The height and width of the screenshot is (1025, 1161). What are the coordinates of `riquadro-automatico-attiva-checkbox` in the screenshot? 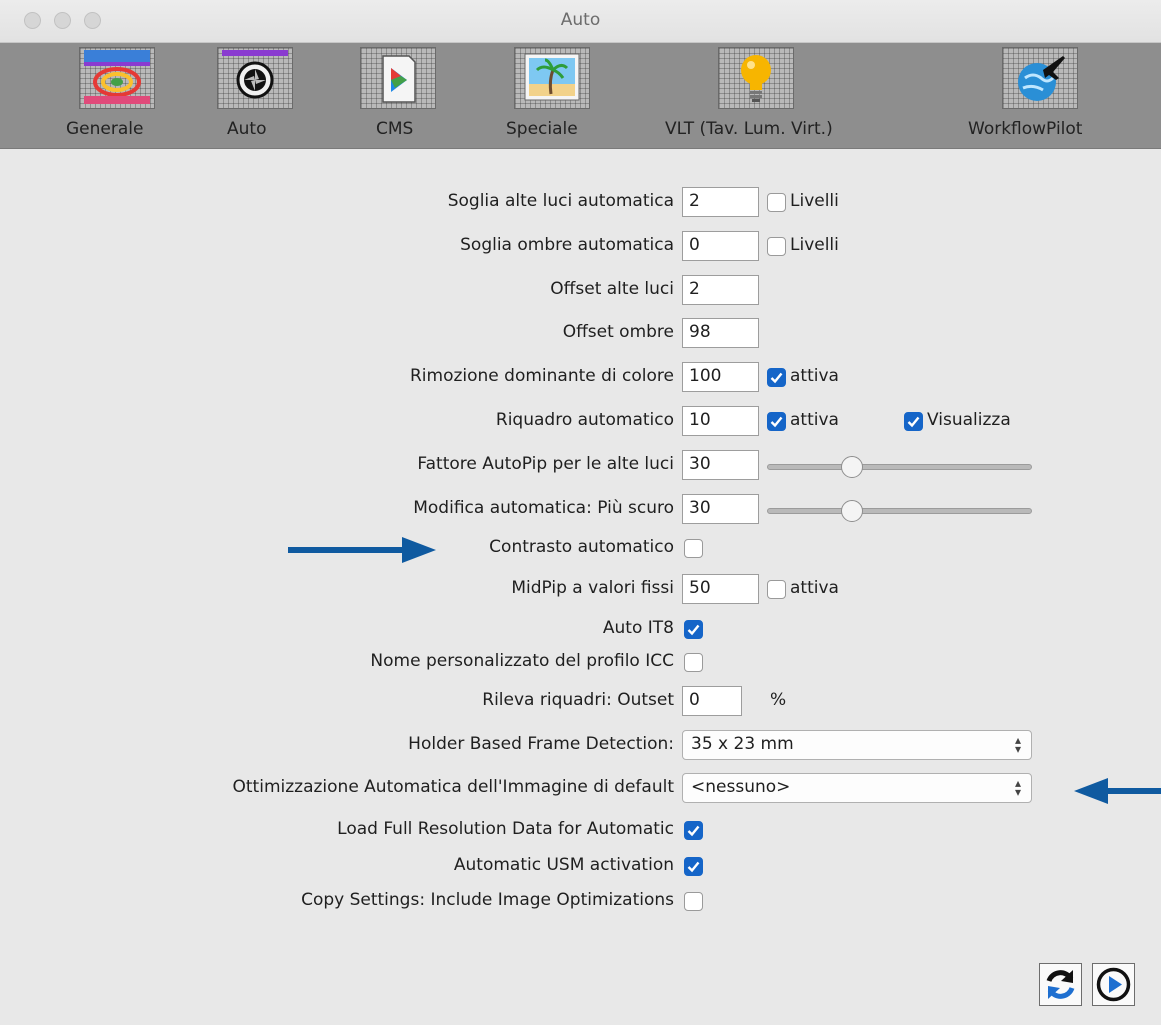 It's located at (776, 421).